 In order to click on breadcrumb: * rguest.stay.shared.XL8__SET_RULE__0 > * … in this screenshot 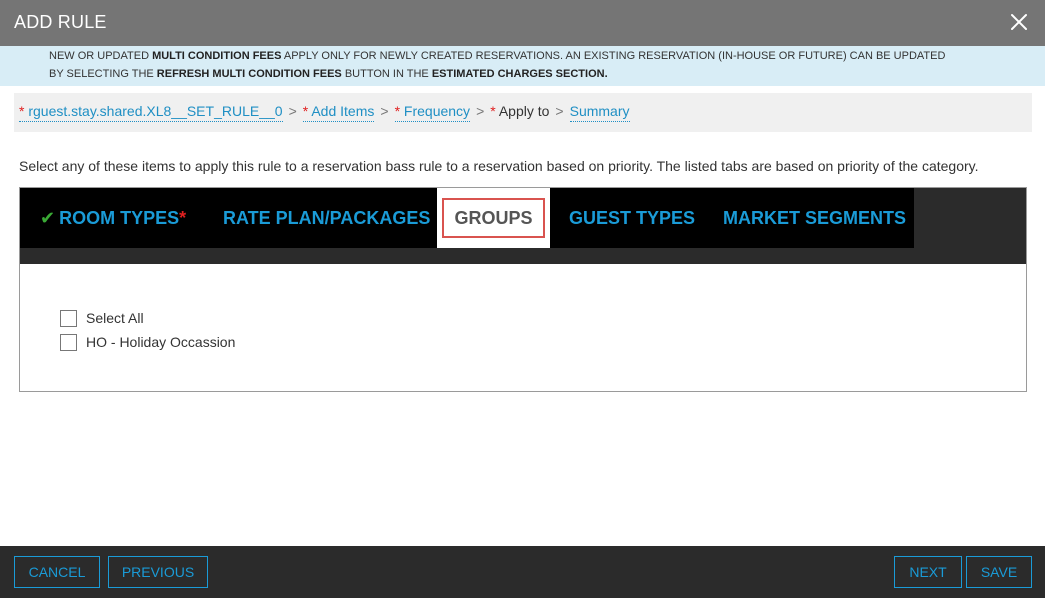, I will do `click(523, 112)`.